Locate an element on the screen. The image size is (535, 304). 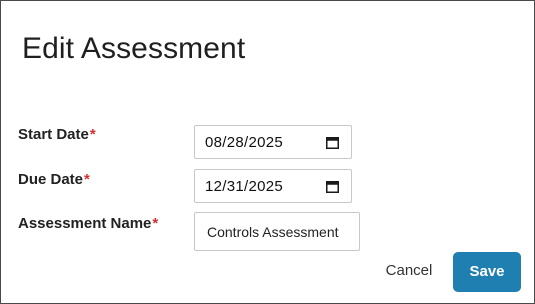
due-date-label-text: Due Date is located at coordinates (51, 179).